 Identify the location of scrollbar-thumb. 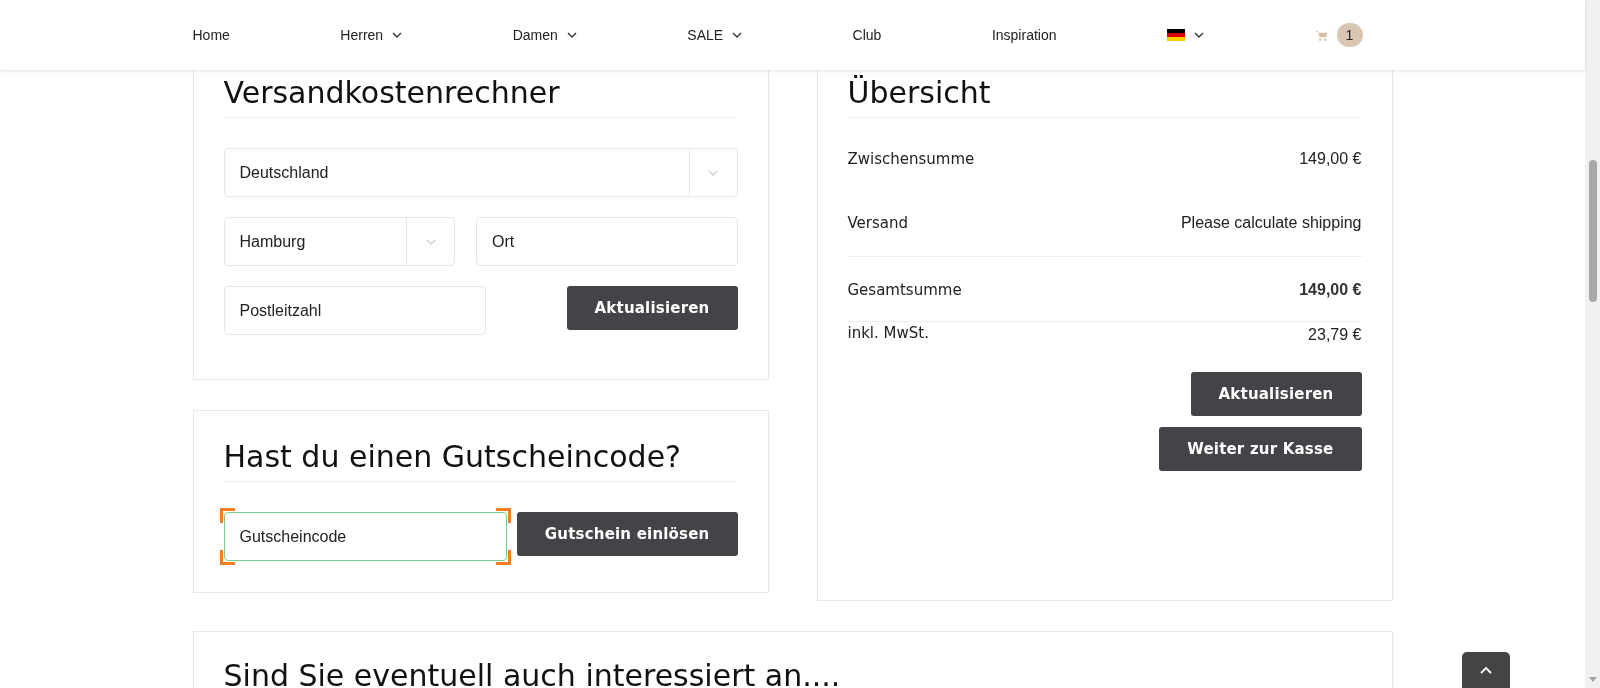
(1593, 231).